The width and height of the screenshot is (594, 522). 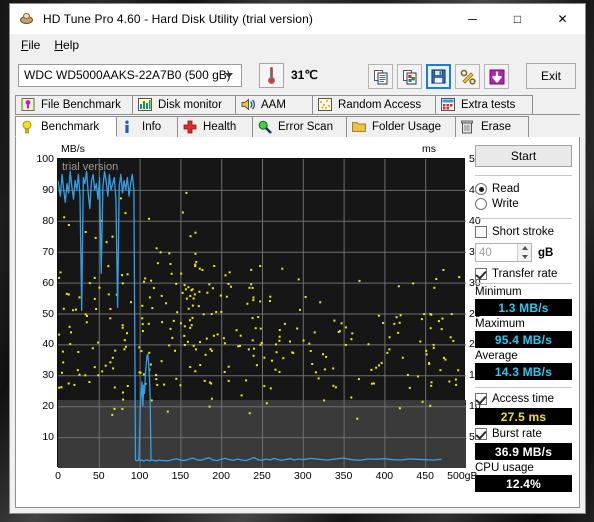 What do you see at coordinates (448, 105) in the screenshot?
I see `extra-tests-icon` at bounding box center [448, 105].